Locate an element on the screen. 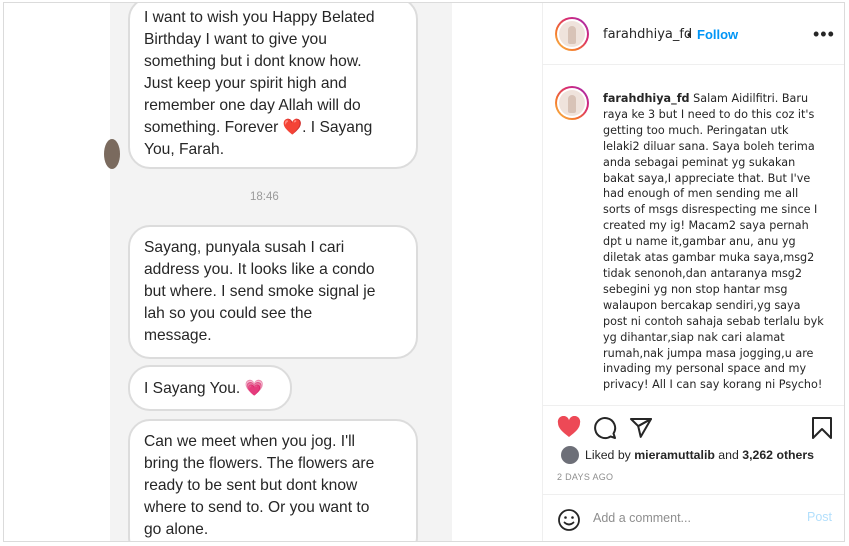 The width and height of the screenshot is (849, 546). caption-username: farahdhiya_fd is located at coordinates (646, 98).